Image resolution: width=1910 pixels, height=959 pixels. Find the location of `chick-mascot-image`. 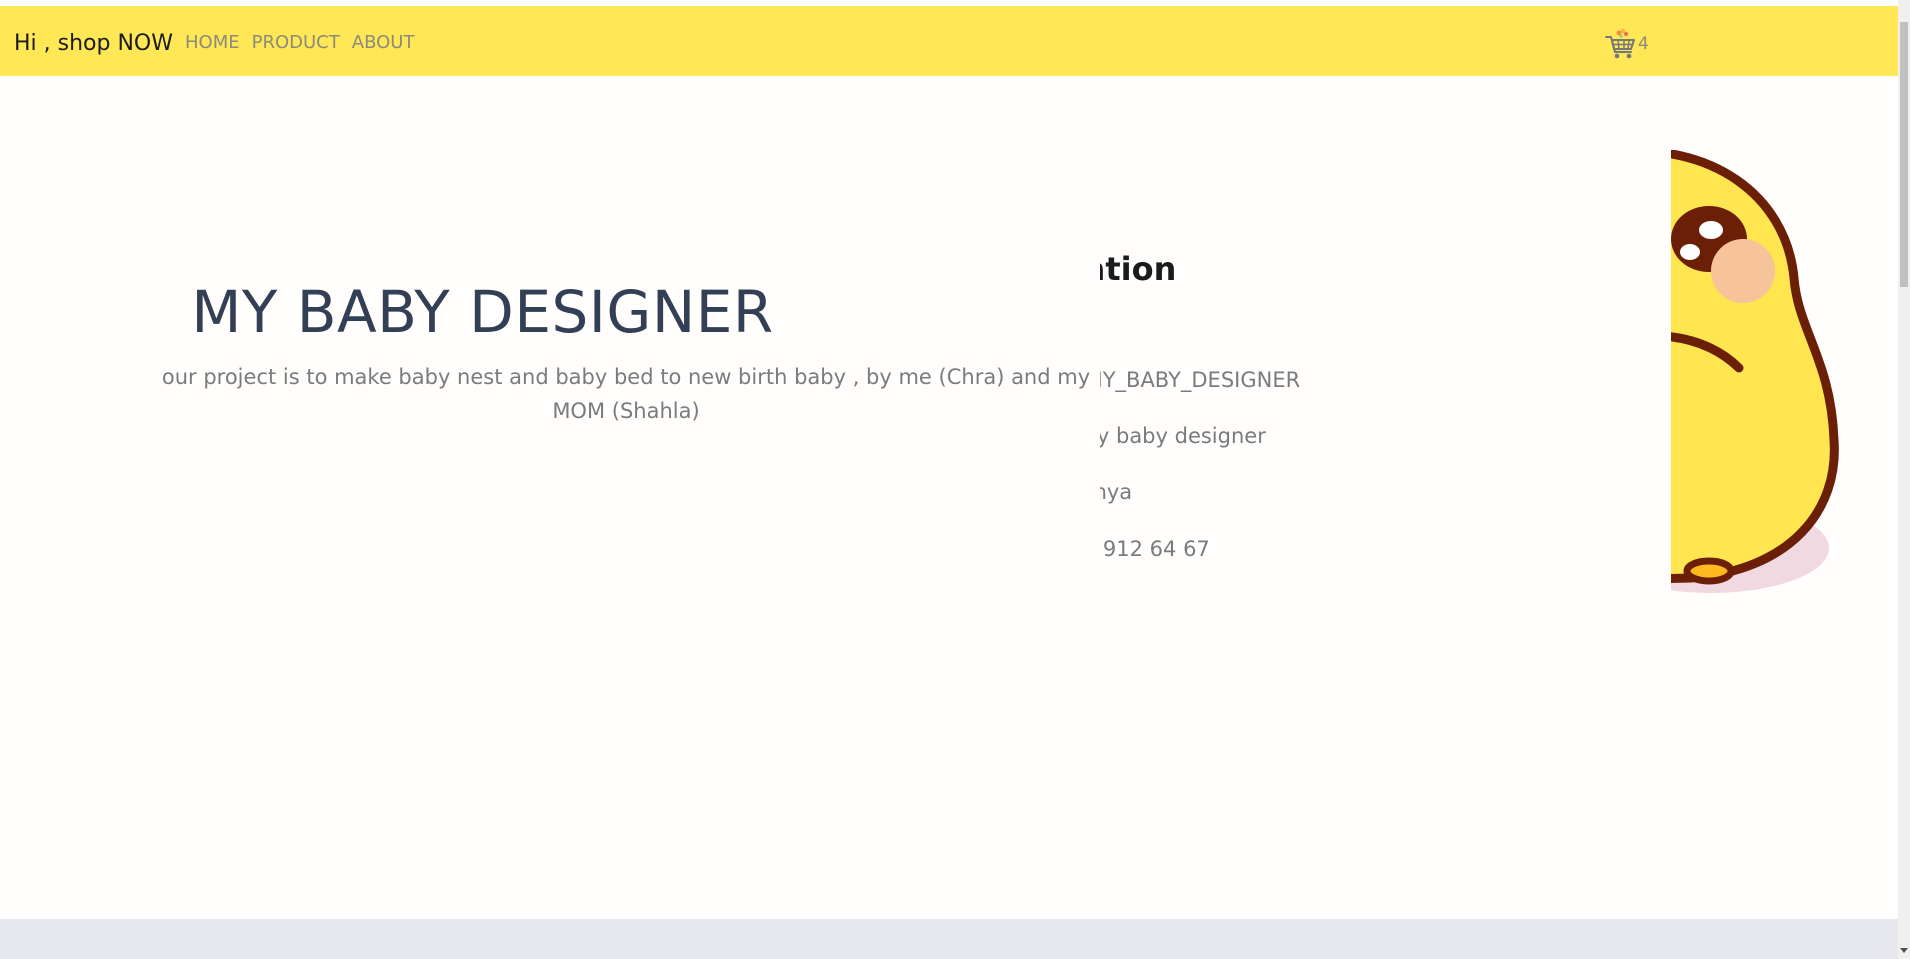

chick-mascot-image is located at coordinates (1756, 385).